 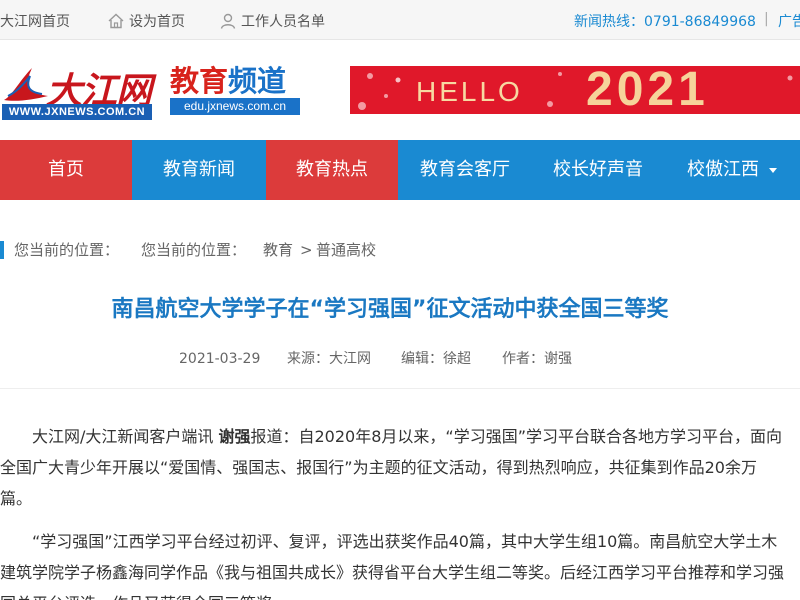 I want to click on nav-item-label: 校傲江西, so click(x=723, y=169).